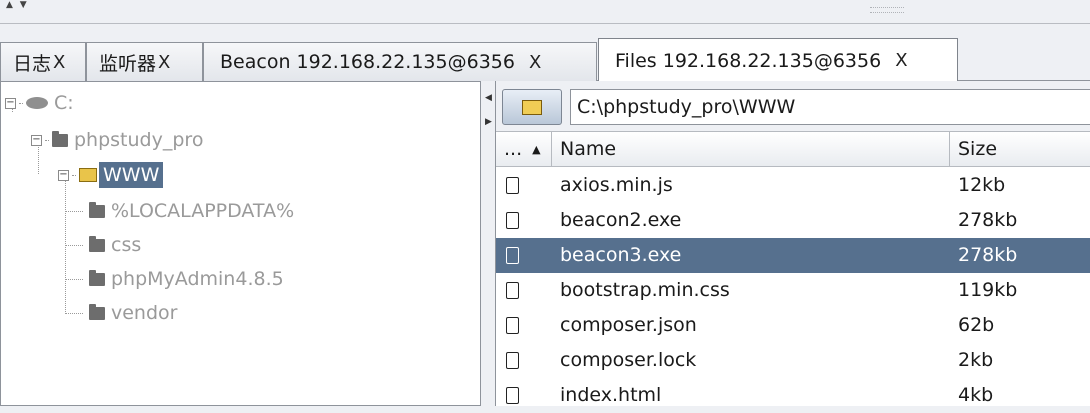  I want to click on top-splitter-strip: ▲ ▼, so click(545, 12).